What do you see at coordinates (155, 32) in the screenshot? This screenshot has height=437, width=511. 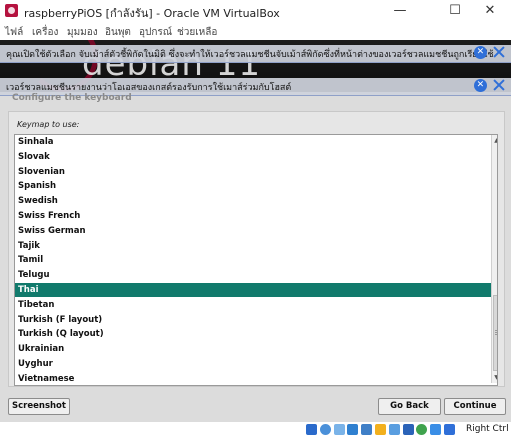 I see `menu-devices: อุปกรณ์` at bounding box center [155, 32].